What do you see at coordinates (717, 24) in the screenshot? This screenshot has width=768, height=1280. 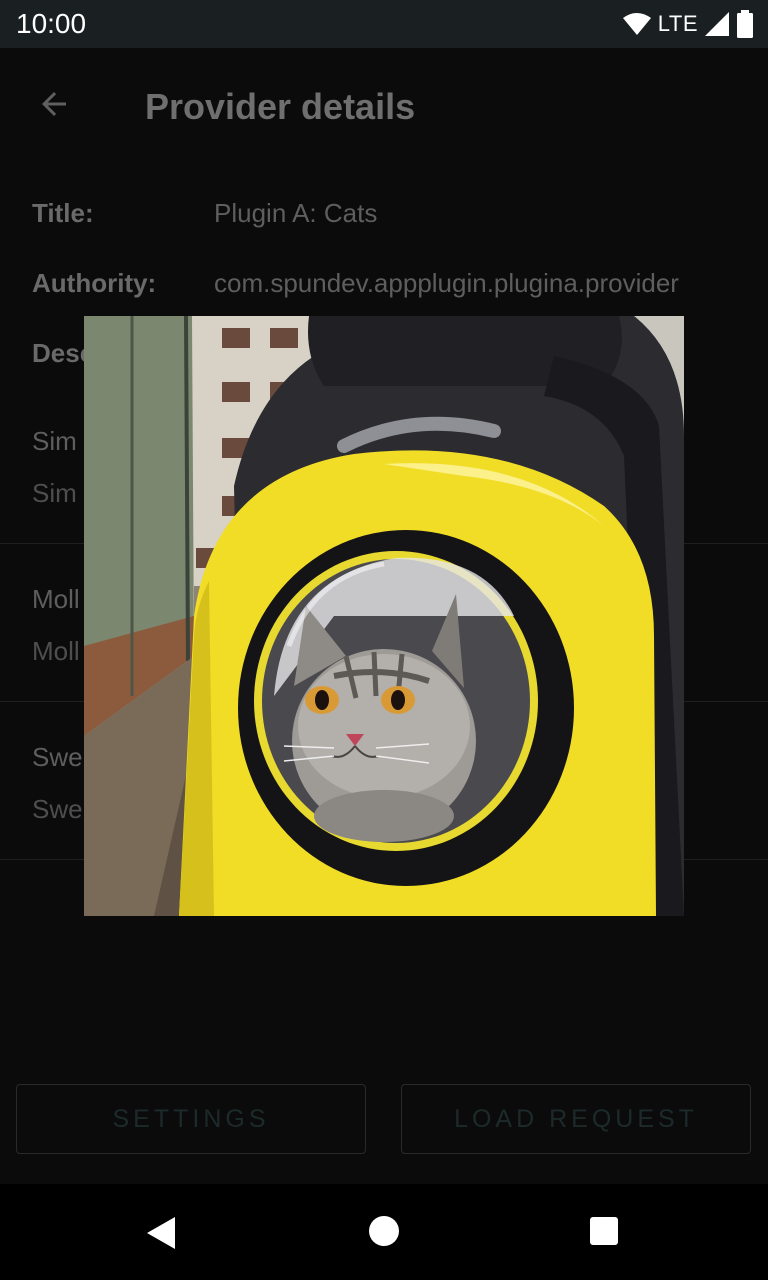 I see `signal-icon` at bounding box center [717, 24].